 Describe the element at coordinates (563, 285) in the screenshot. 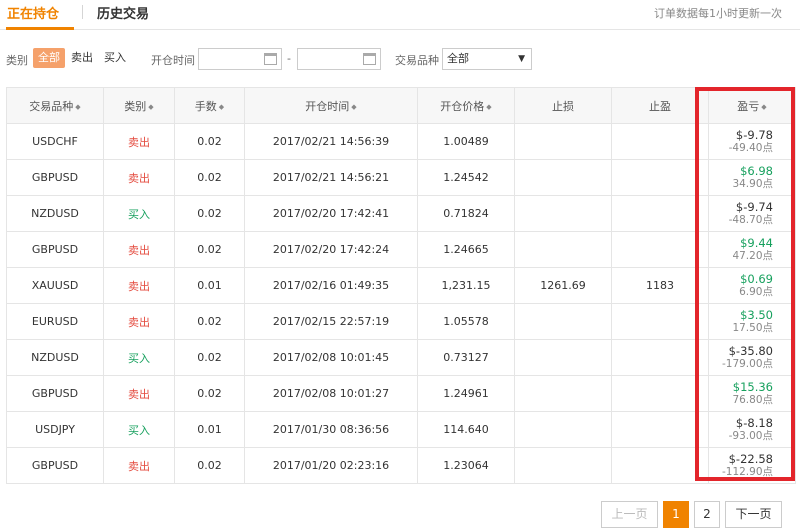

I see `cell-stop-loss: 1261.69` at that location.